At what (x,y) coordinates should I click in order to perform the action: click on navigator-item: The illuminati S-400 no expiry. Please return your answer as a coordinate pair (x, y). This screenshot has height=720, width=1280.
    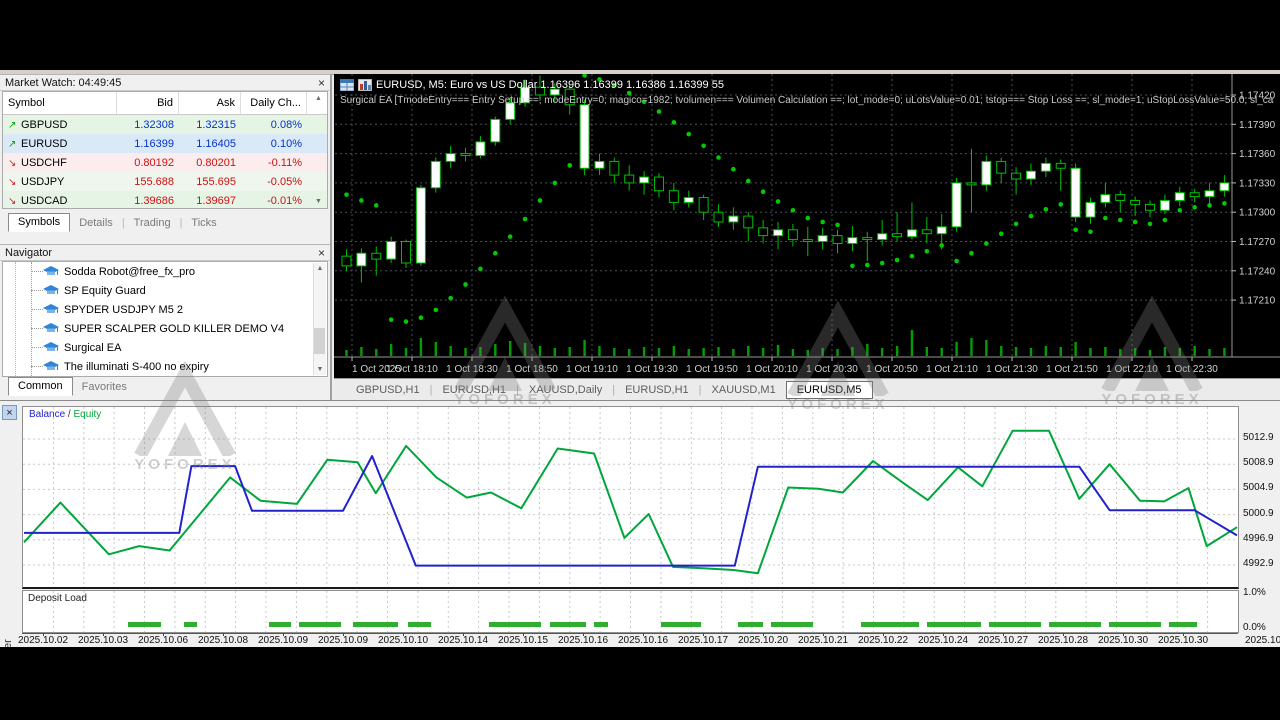
    Looking at the image, I should click on (165, 366).